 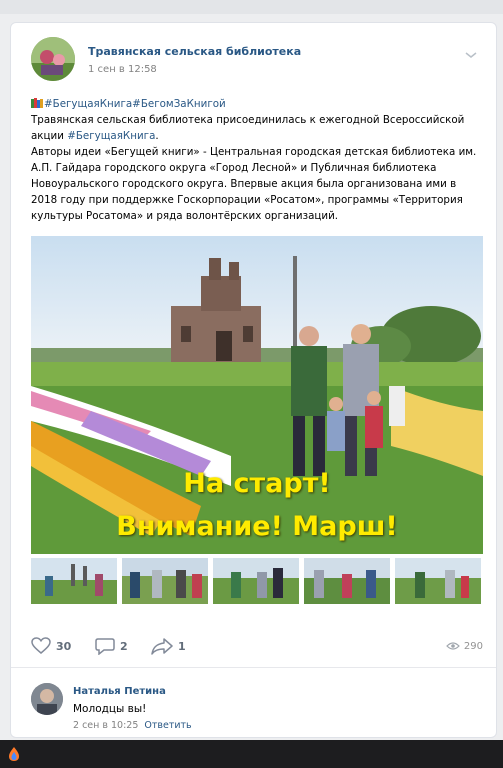 What do you see at coordinates (105, 725) in the screenshot?
I see `comment-date: 2 сен в 10:25` at bounding box center [105, 725].